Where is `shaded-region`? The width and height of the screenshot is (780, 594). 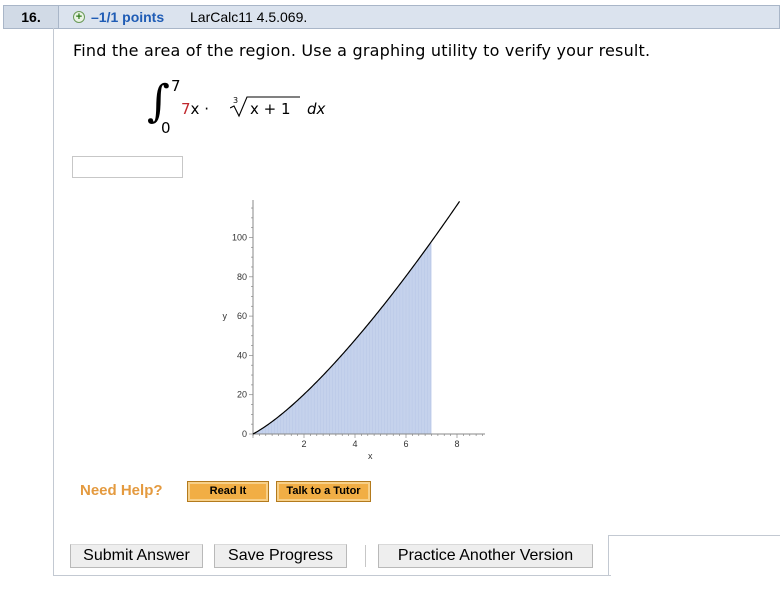
shaded-region is located at coordinates (342, 337).